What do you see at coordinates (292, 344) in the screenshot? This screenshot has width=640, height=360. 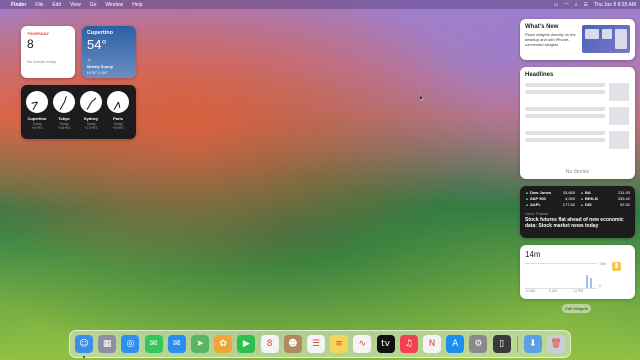 I see `contacts-icon: ☻` at bounding box center [292, 344].